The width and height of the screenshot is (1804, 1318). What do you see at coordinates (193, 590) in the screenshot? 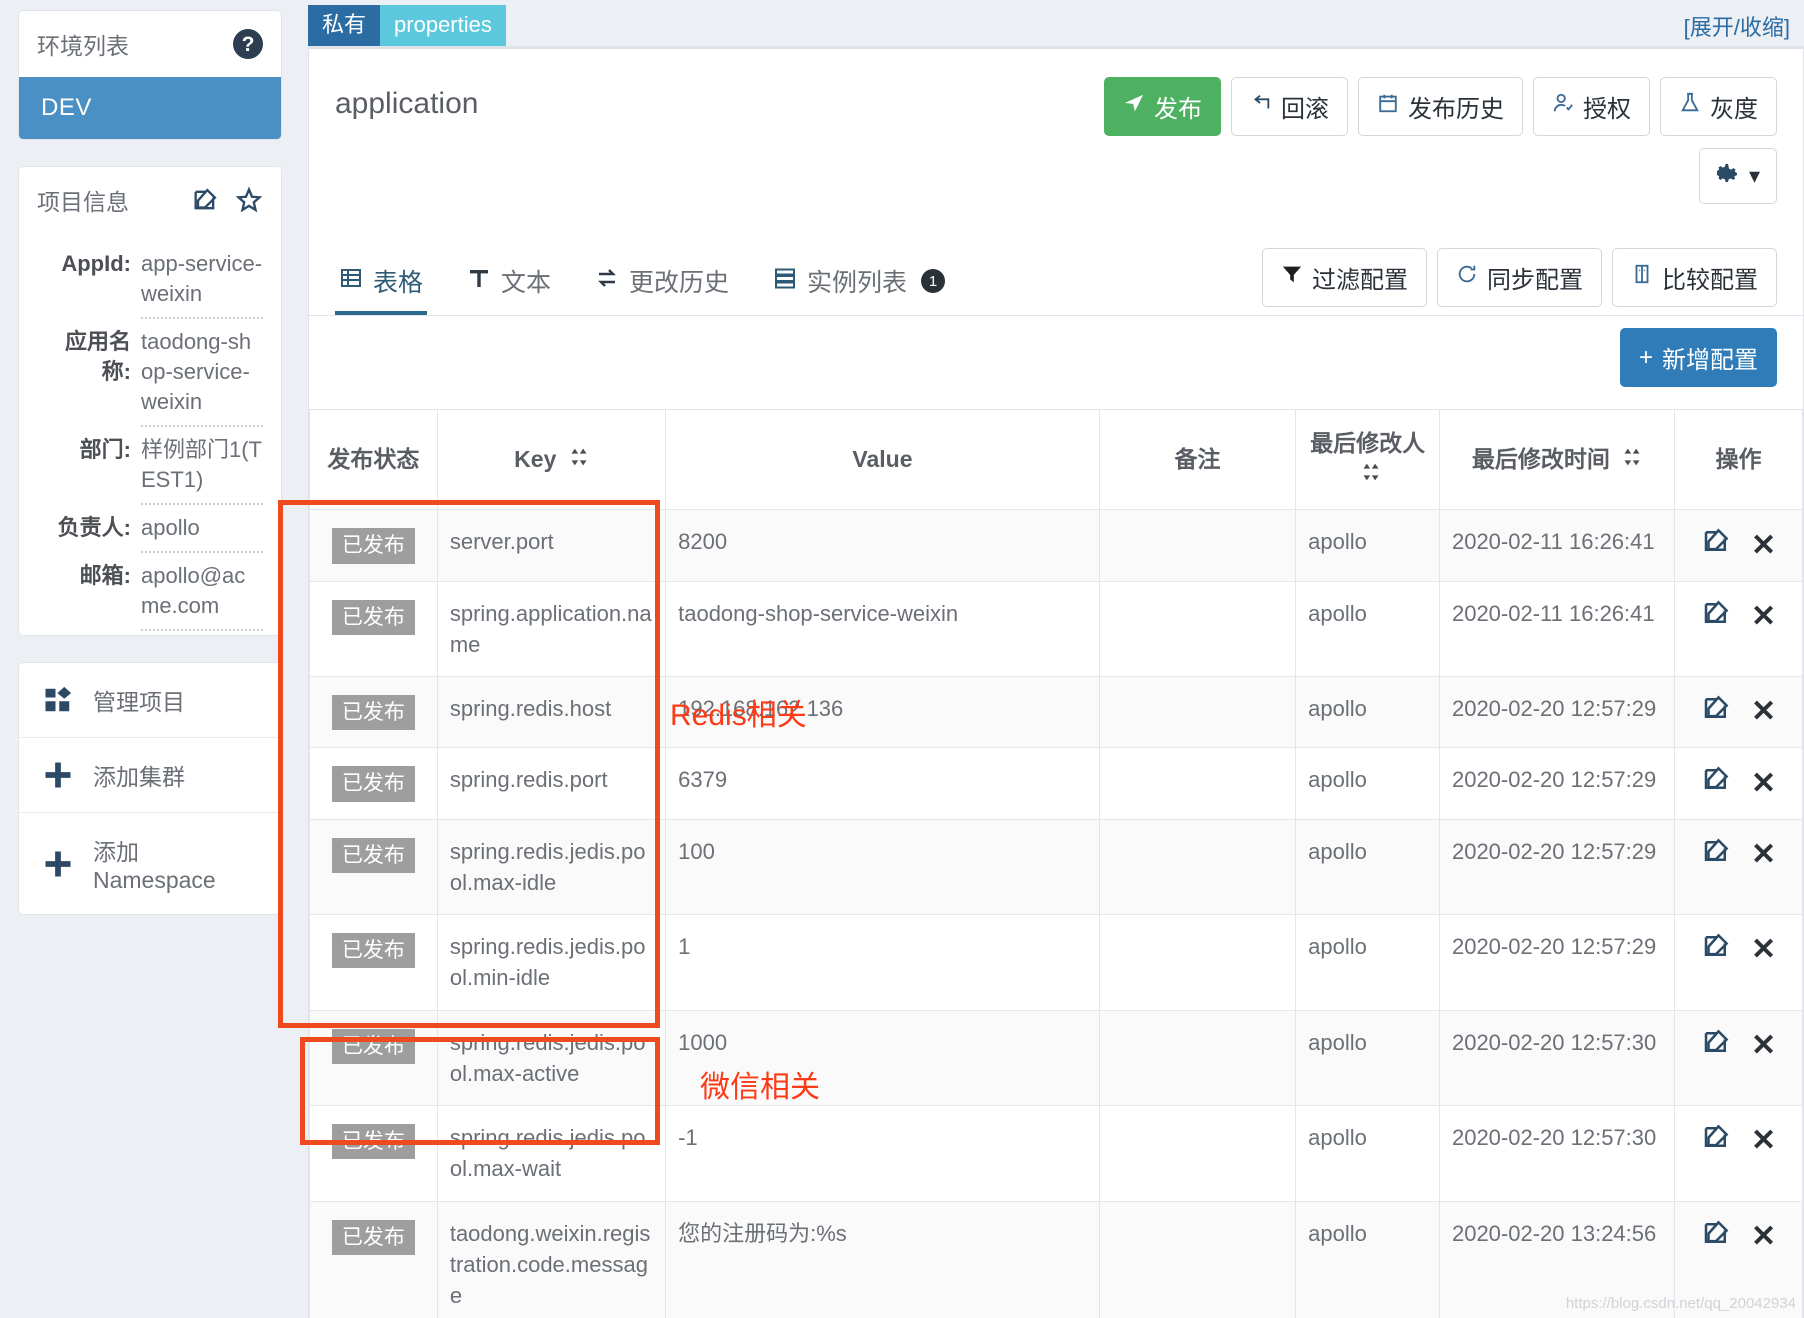
I see `project-field-value: apollo@acme.com` at bounding box center [193, 590].